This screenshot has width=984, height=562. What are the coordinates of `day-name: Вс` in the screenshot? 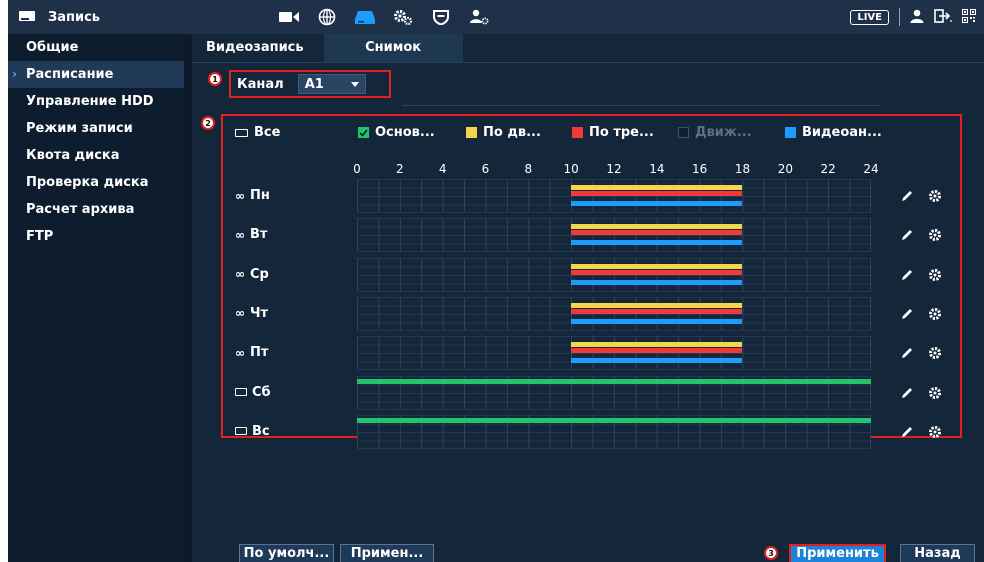 It's located at (261, 431).